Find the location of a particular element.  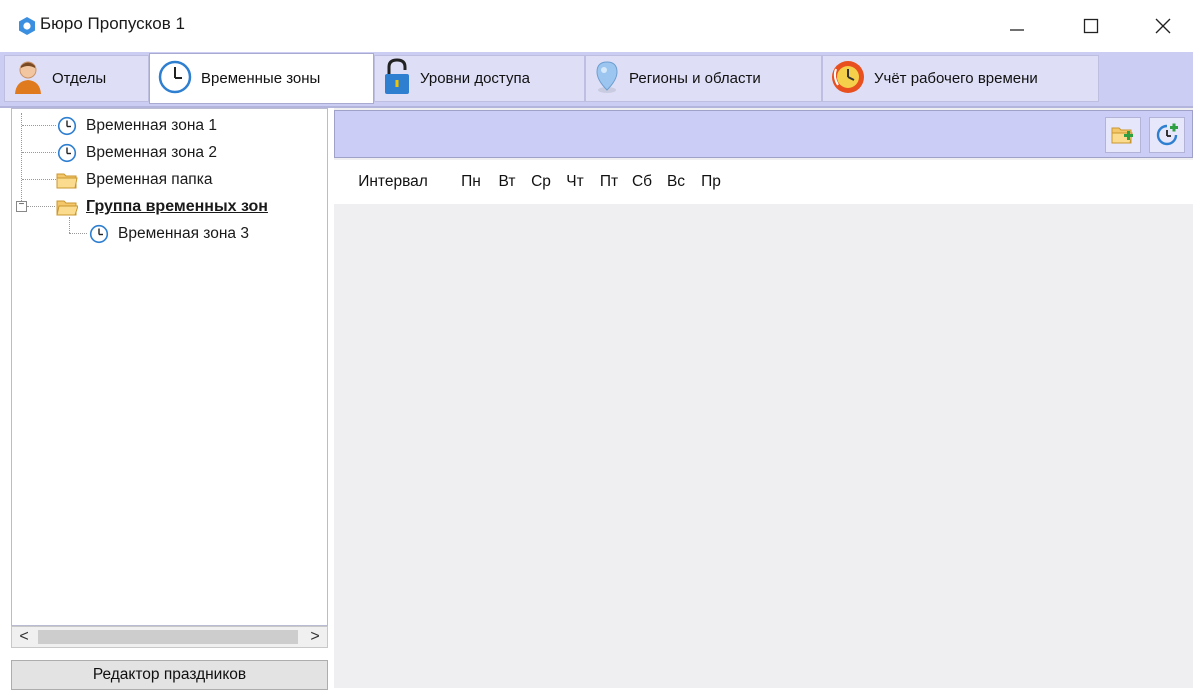

open-folder-icon is located at coordinates (67, 207).